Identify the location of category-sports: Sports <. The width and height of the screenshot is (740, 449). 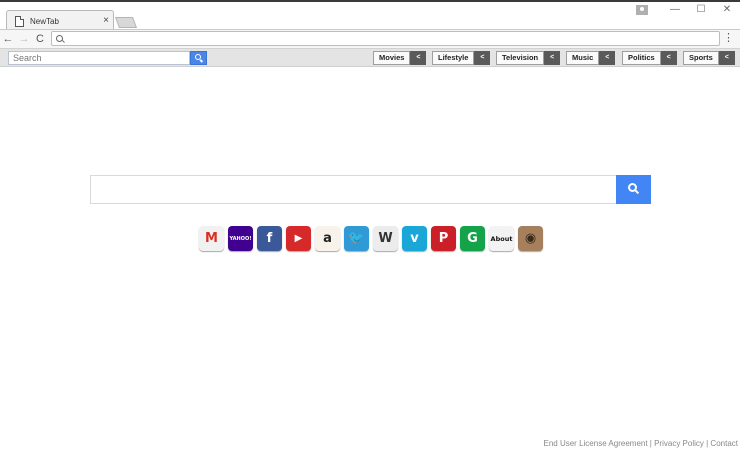
(709, 58).